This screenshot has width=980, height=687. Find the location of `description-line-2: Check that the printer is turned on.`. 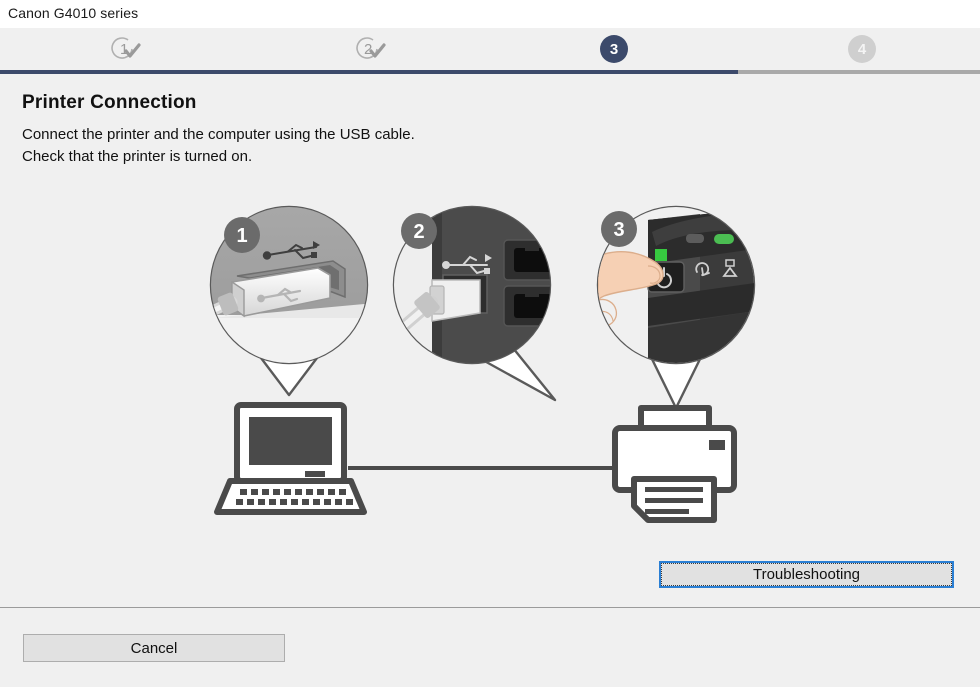

description-line-2: Check that the printer is turned on. is located at coordinates (137, 156).